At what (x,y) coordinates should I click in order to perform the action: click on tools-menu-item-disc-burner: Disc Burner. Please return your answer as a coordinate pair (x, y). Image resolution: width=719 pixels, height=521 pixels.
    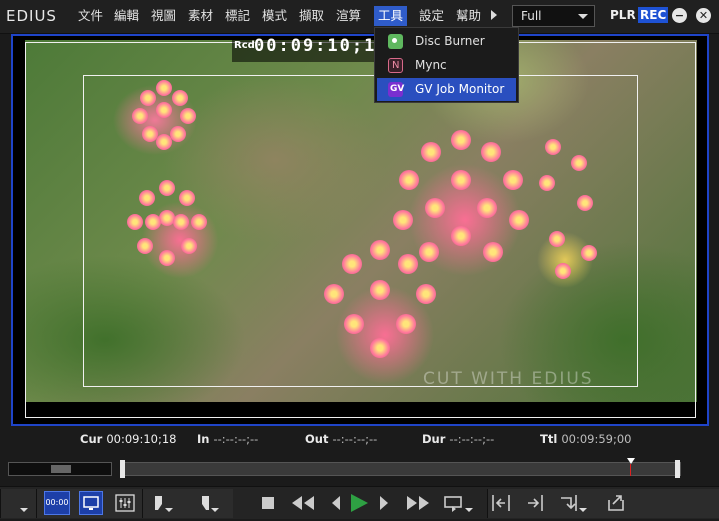
    Looking at the image, I should click on (446, 41).